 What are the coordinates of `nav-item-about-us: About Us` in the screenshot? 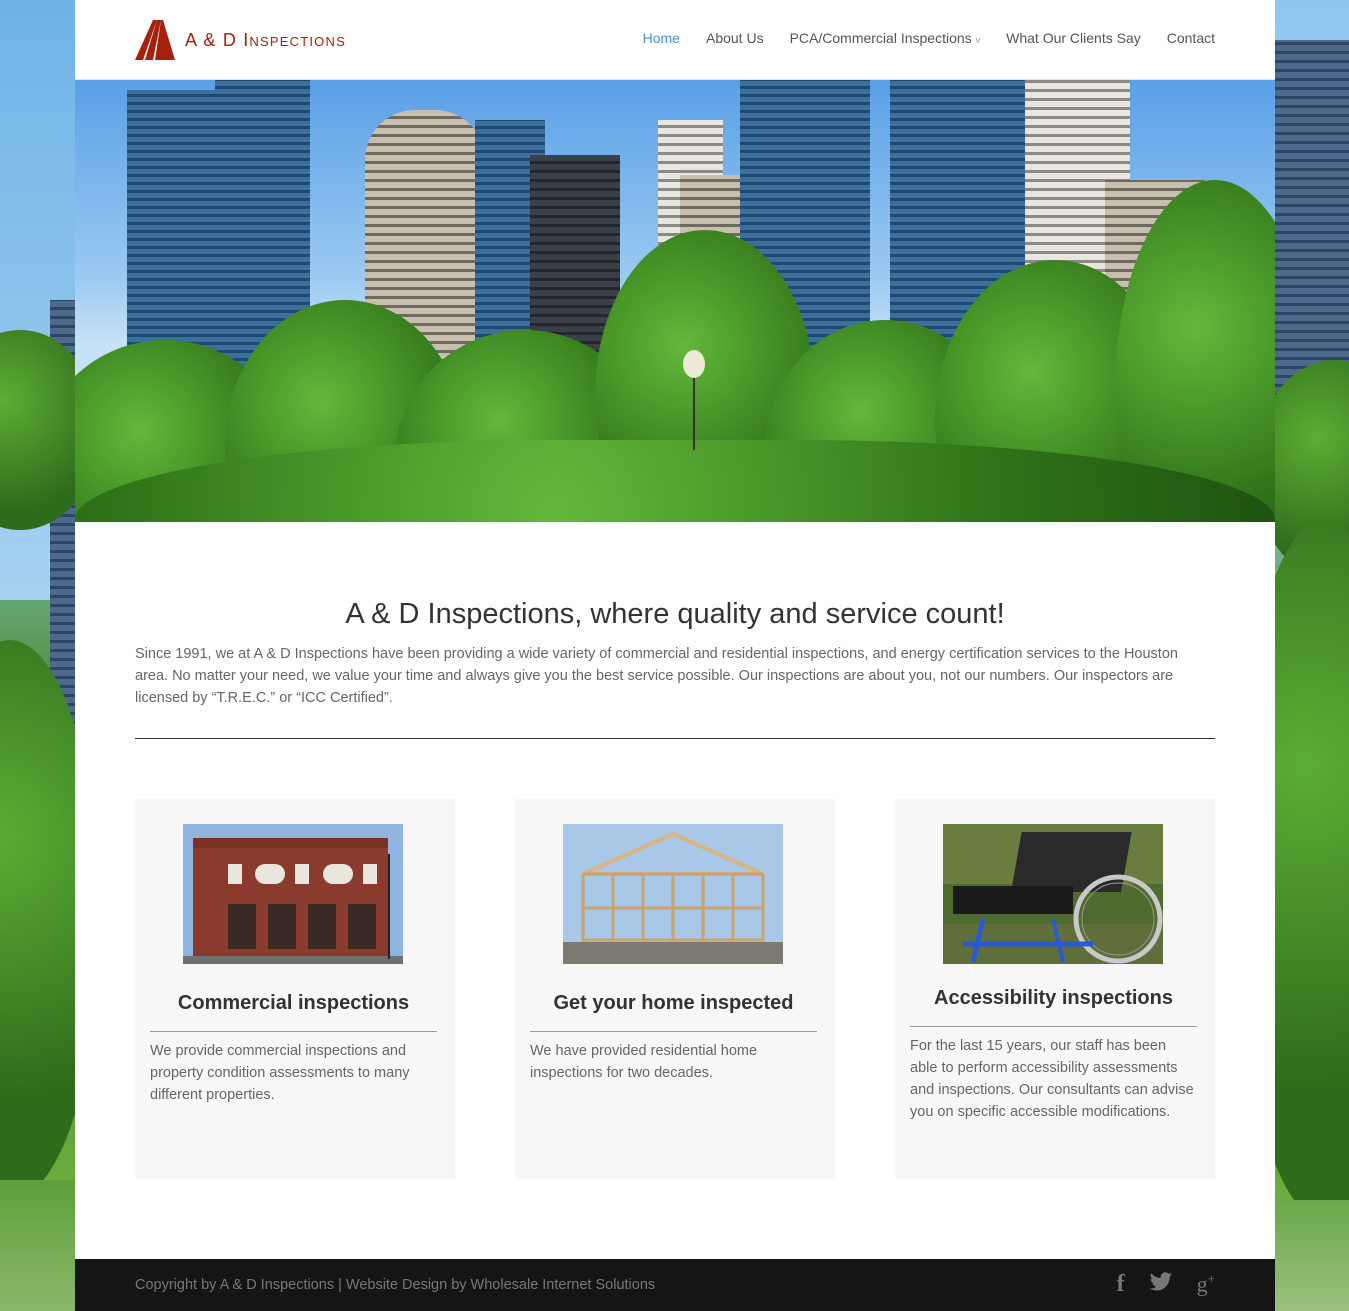 It's located at (735, 38).